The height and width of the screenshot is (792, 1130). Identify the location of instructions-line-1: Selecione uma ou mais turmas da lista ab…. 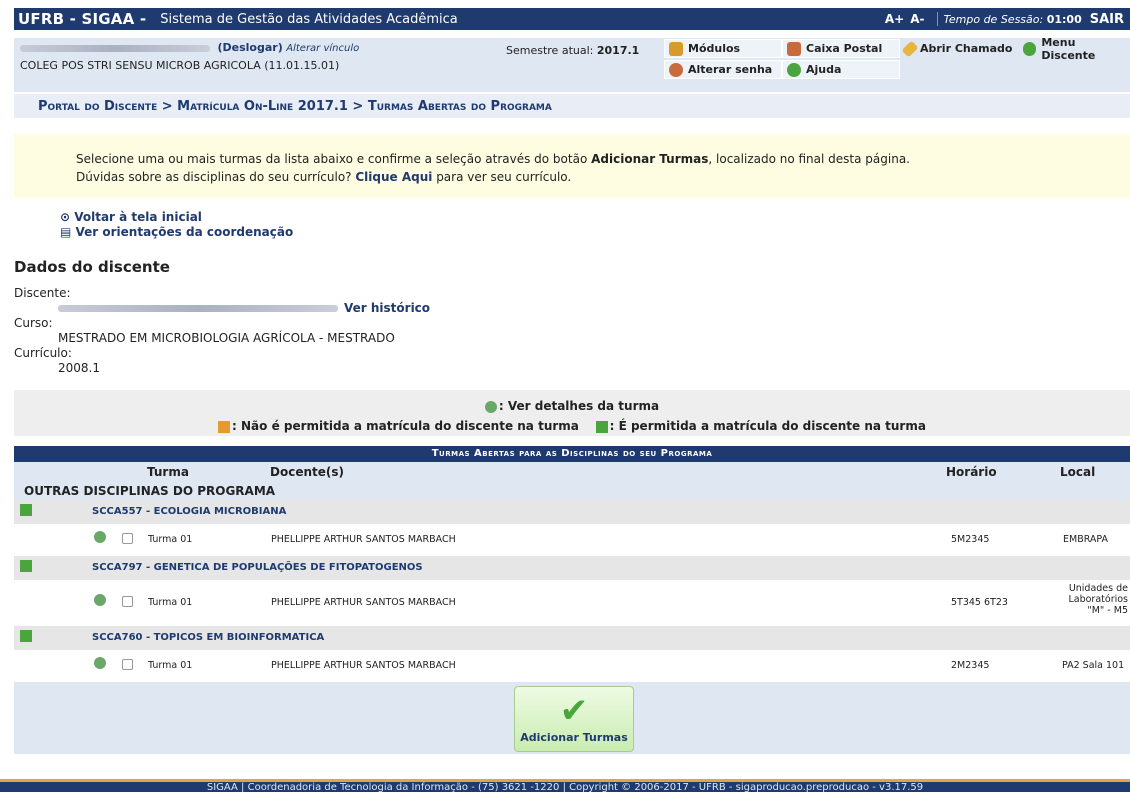
(493, 159).